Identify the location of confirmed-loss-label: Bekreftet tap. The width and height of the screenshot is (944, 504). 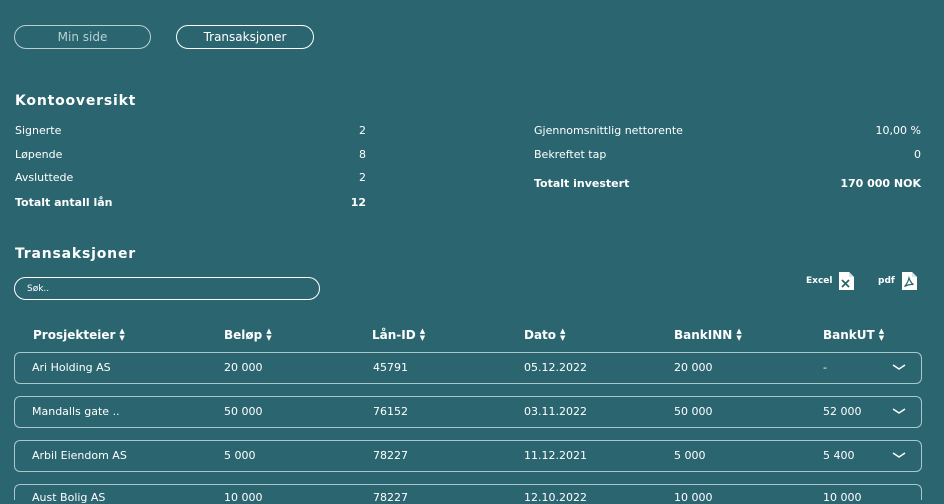
(570, 154).